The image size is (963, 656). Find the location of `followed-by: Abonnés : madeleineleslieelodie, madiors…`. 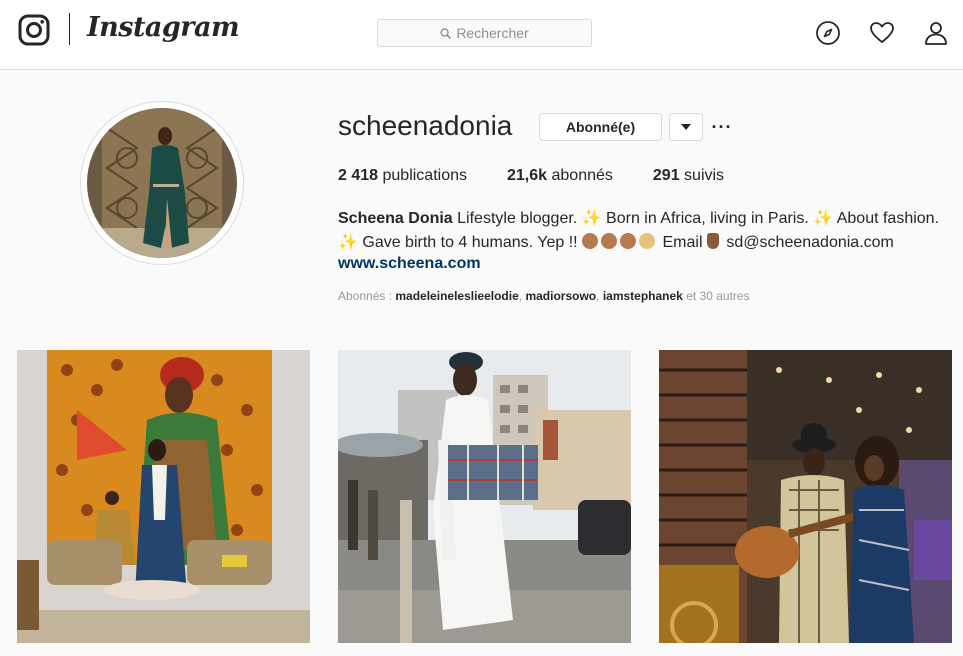

followed-by: Abonnés : madeleineleslieelodie, madiors… is located at coordinates (544, 296).